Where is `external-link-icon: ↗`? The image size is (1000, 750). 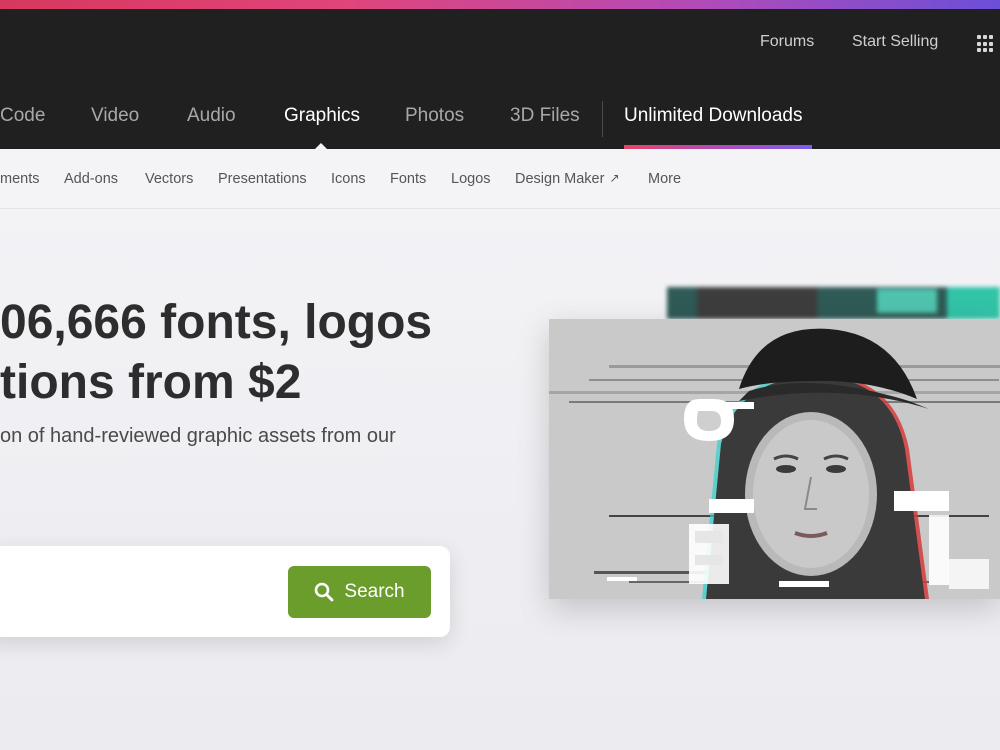 external-link-icon: ↗ is located at coordinates (614, 178).